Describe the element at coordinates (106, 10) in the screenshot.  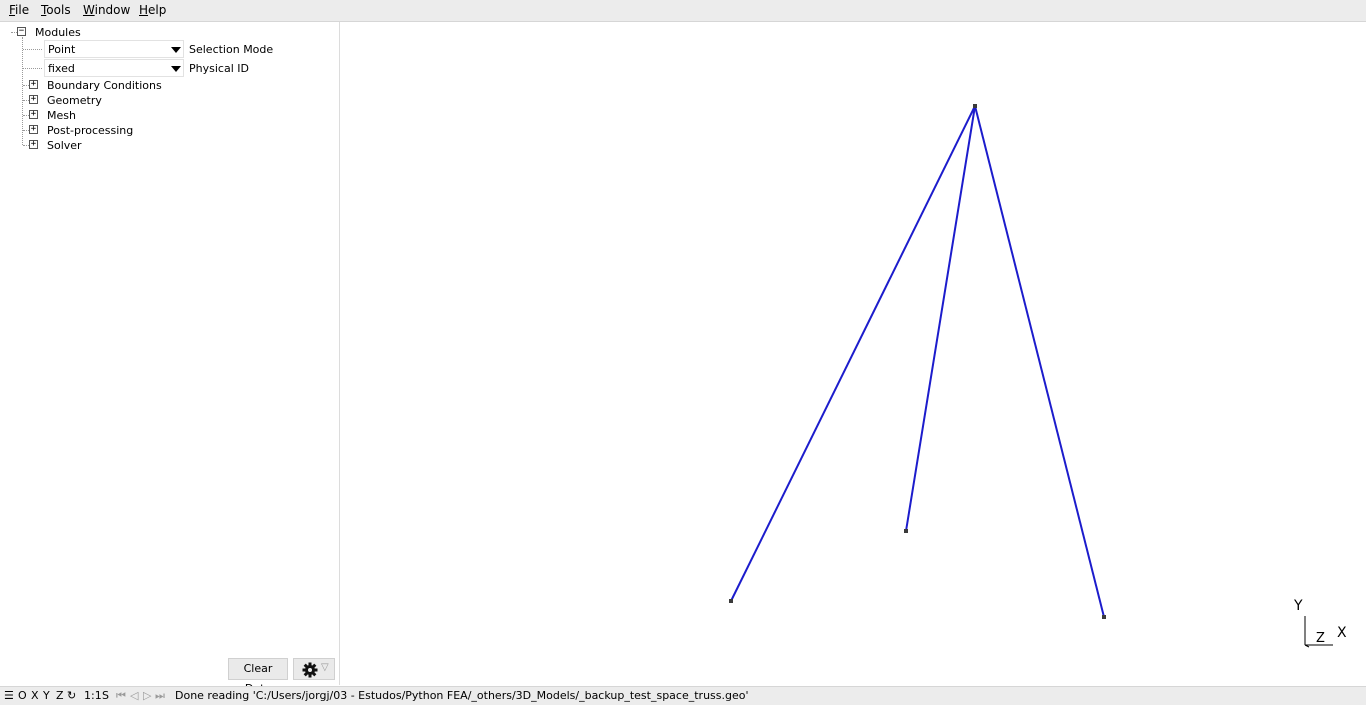
I see `menu-window: Window` at that location.